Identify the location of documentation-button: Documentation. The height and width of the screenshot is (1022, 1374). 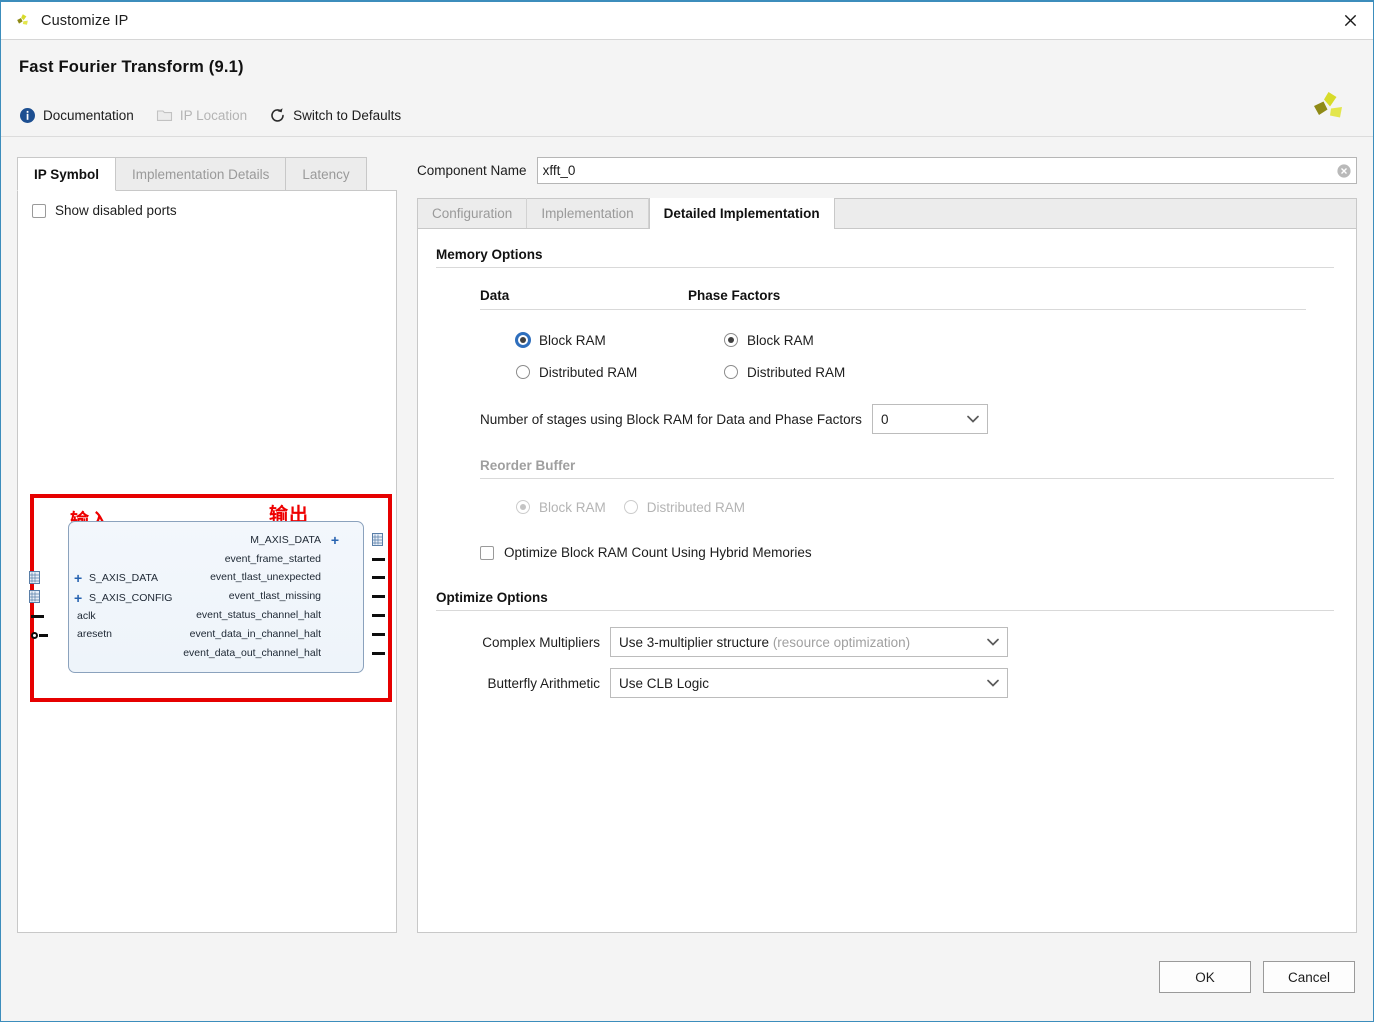
(76, 115).